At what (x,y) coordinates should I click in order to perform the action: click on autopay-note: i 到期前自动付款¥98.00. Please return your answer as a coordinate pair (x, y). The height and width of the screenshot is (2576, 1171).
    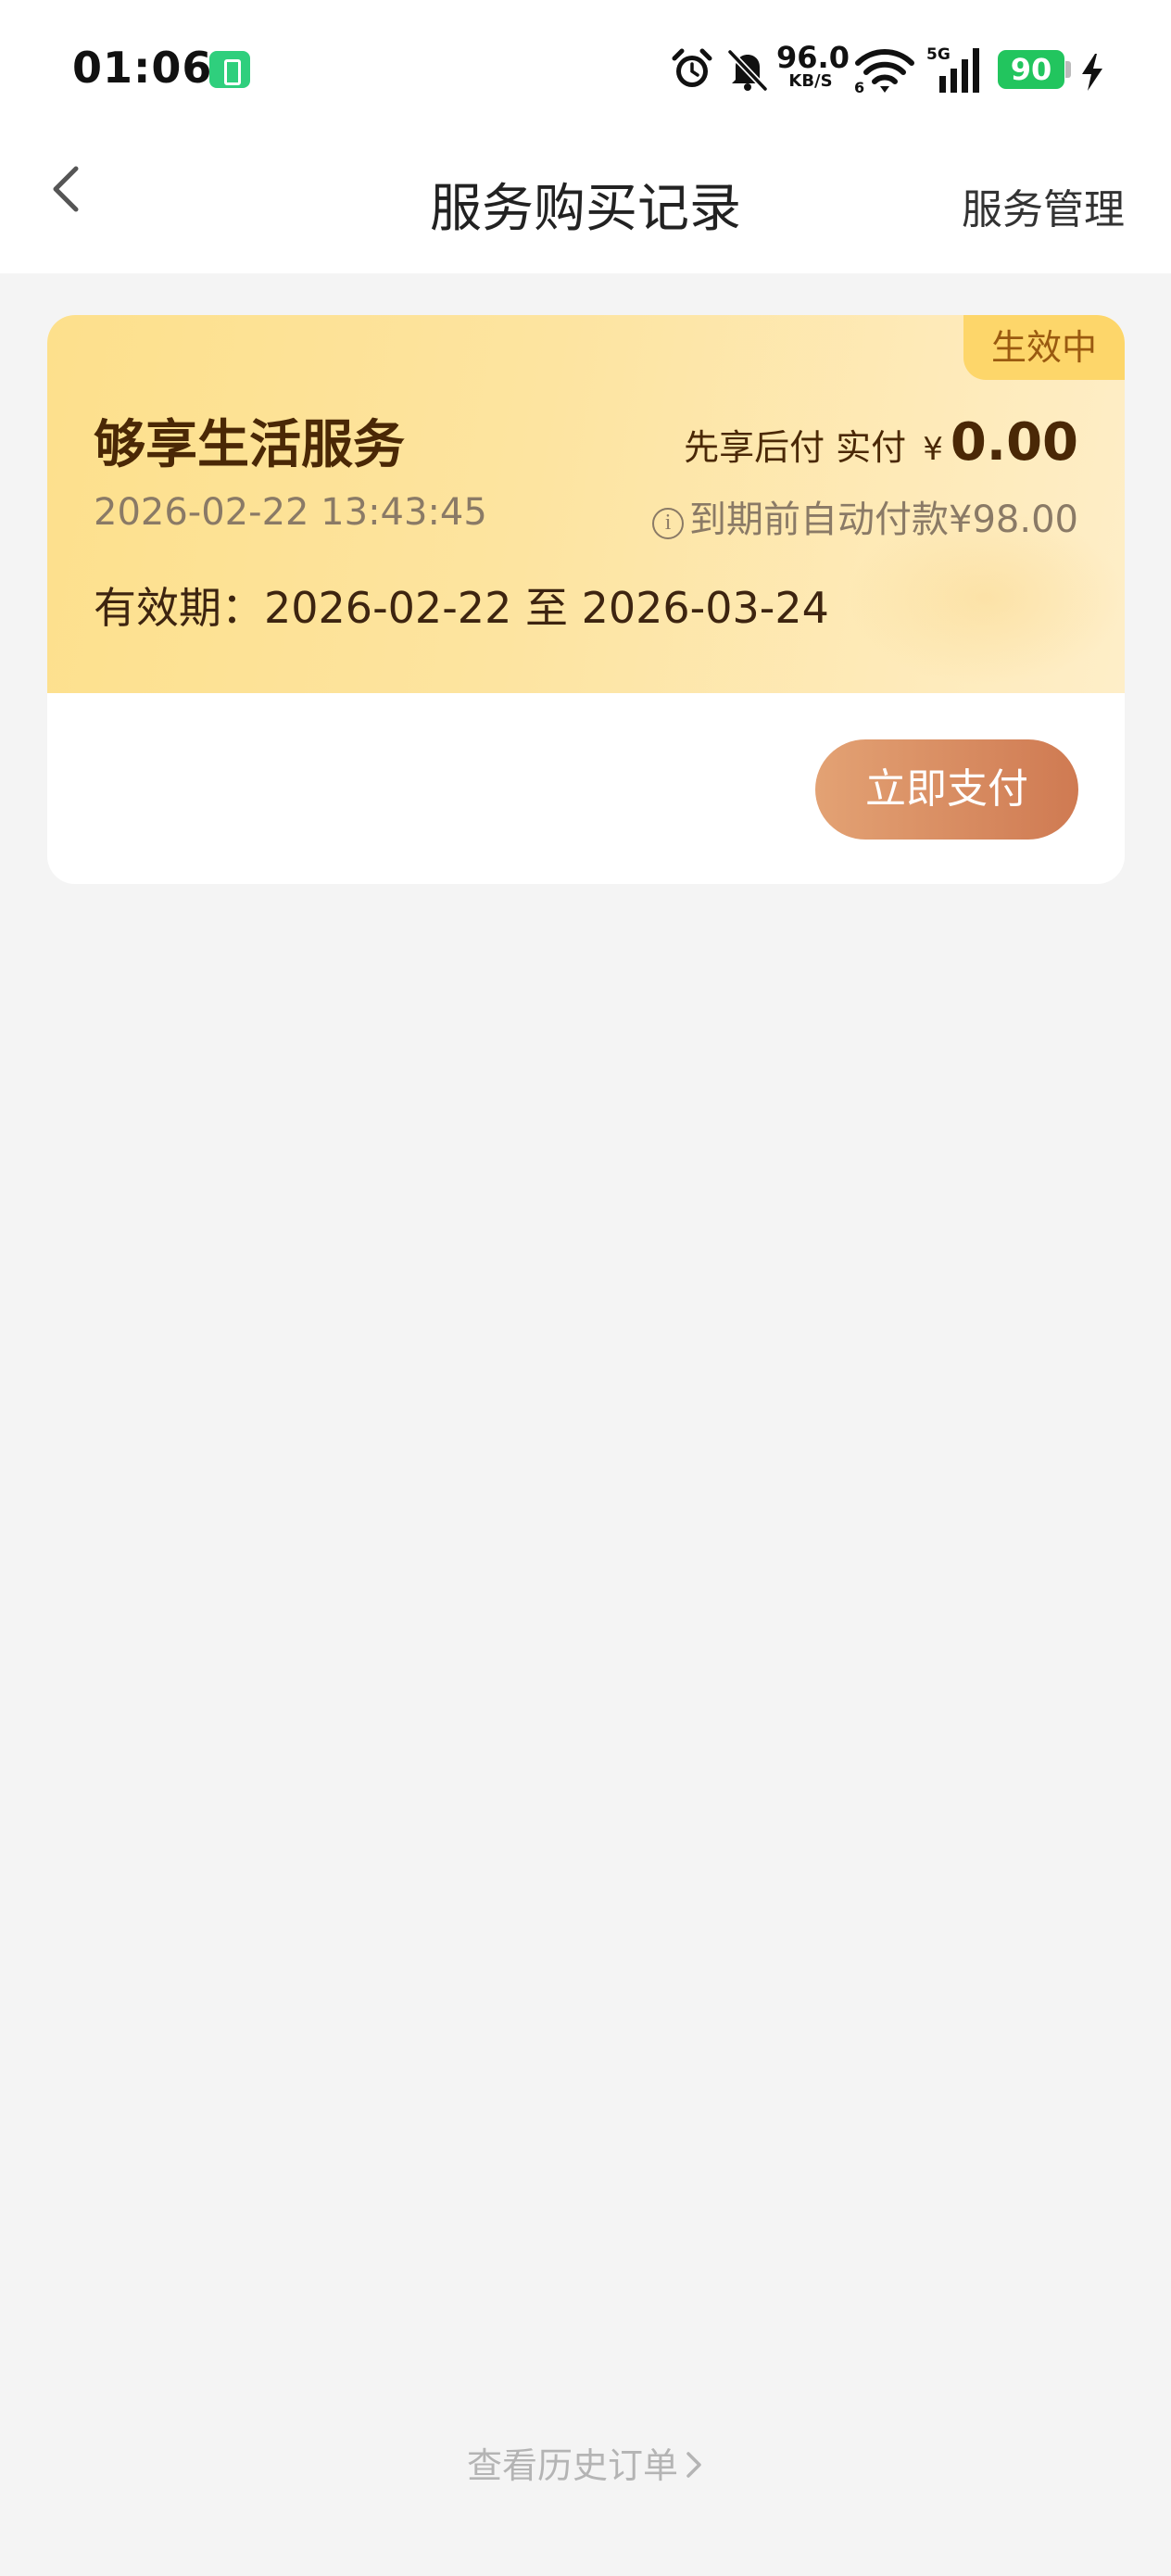
    Looking at the image, I should click on (865, 516).